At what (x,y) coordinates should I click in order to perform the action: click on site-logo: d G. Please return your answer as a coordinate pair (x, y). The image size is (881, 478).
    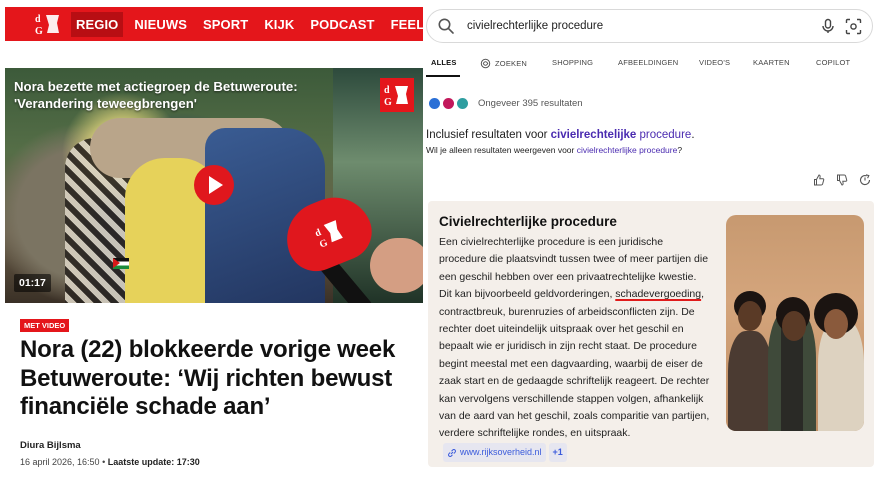
    Looking at the image, I should click on (48, 24).